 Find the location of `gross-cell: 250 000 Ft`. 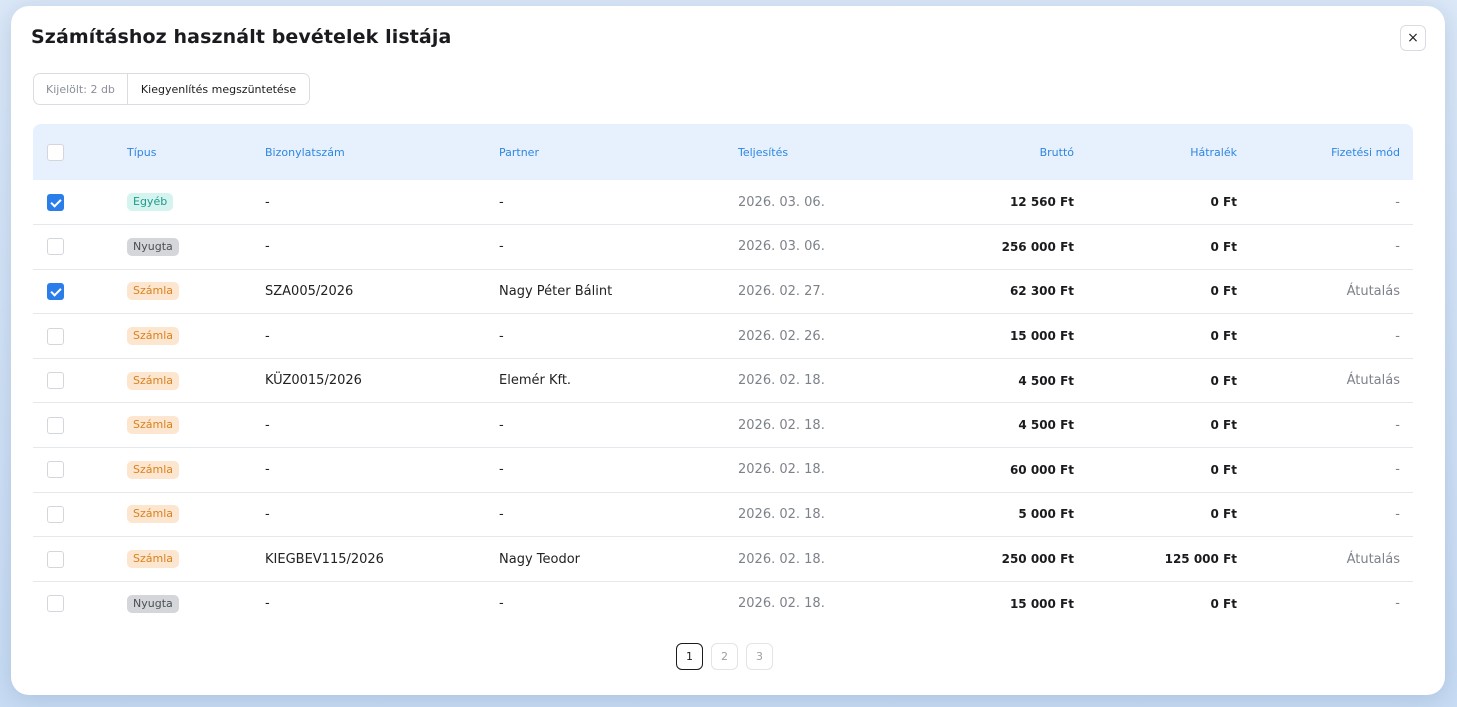

gross-cell: 250 000 Ft is located at coordinates (1037, 559).